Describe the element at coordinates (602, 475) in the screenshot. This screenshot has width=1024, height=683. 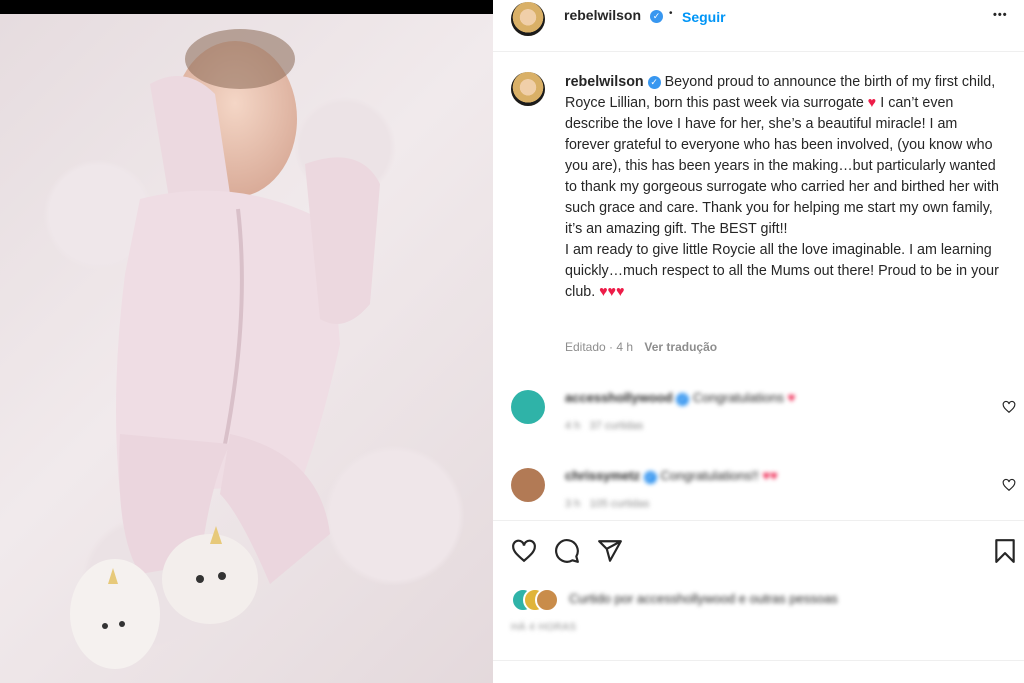
I see `commenter-username: chrissymetz` at that location.